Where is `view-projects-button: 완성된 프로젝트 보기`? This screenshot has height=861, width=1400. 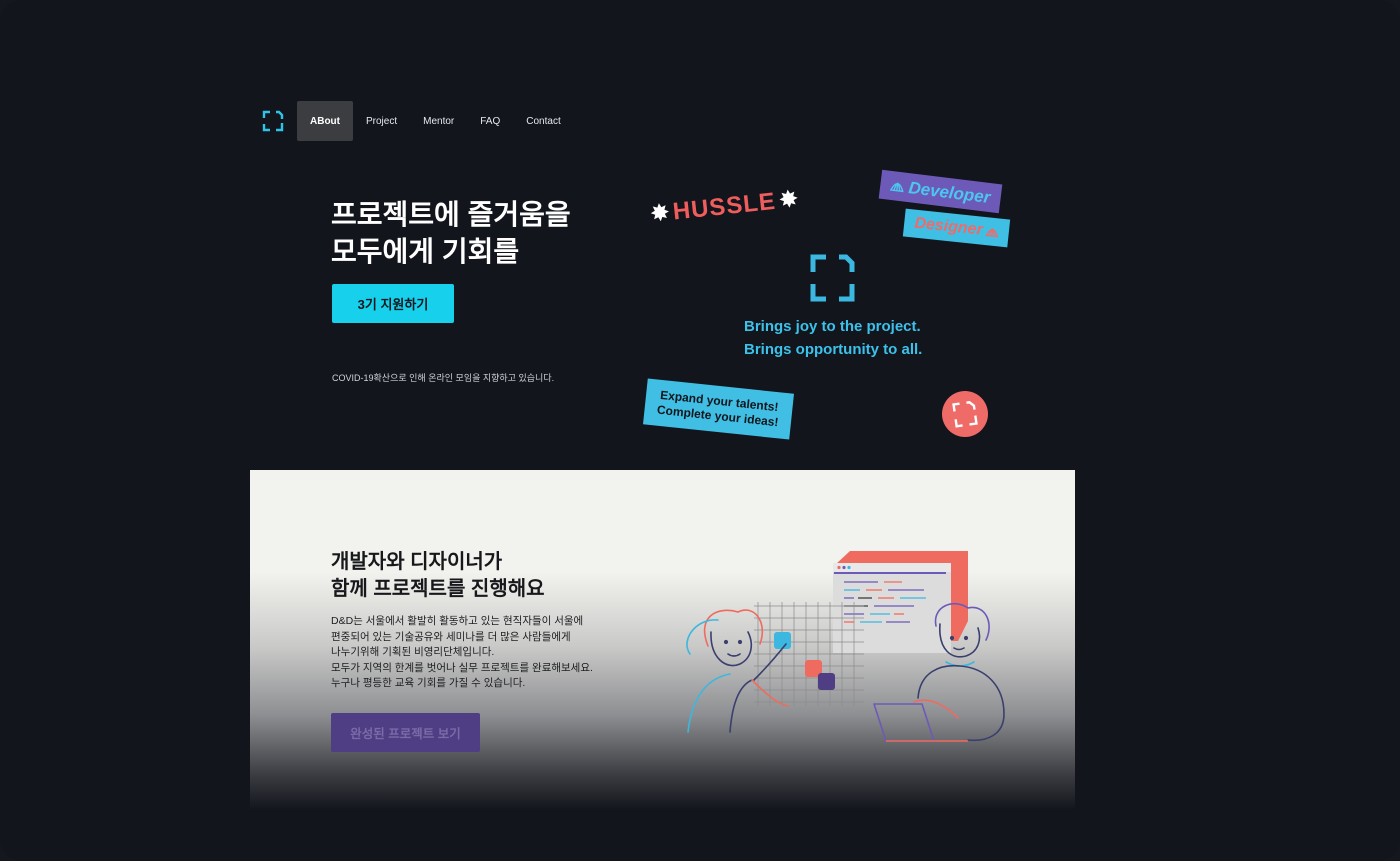
view-projects-button: 완성된 프로젝트 보기 is located at coordinates (405, 732).